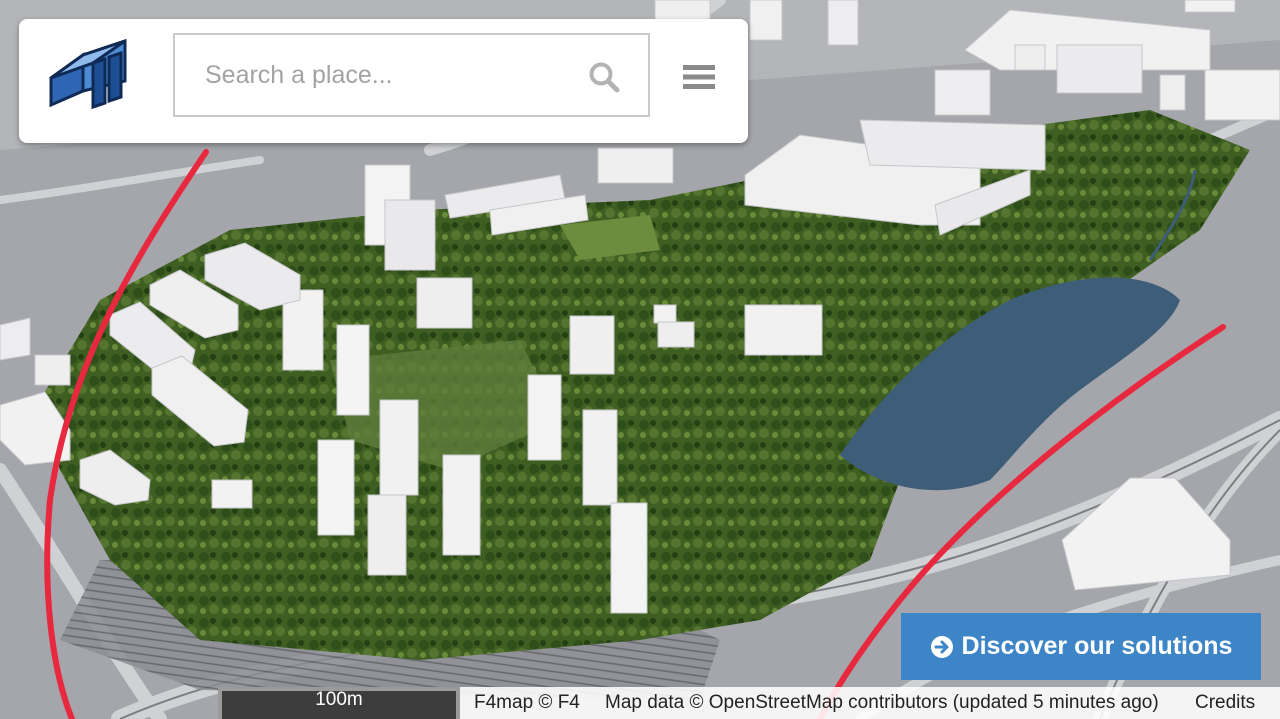  What do you see at coordinates (91, 76) in the screenshot?
I see `f4-logo-icon` at bounding box center [91, 76].